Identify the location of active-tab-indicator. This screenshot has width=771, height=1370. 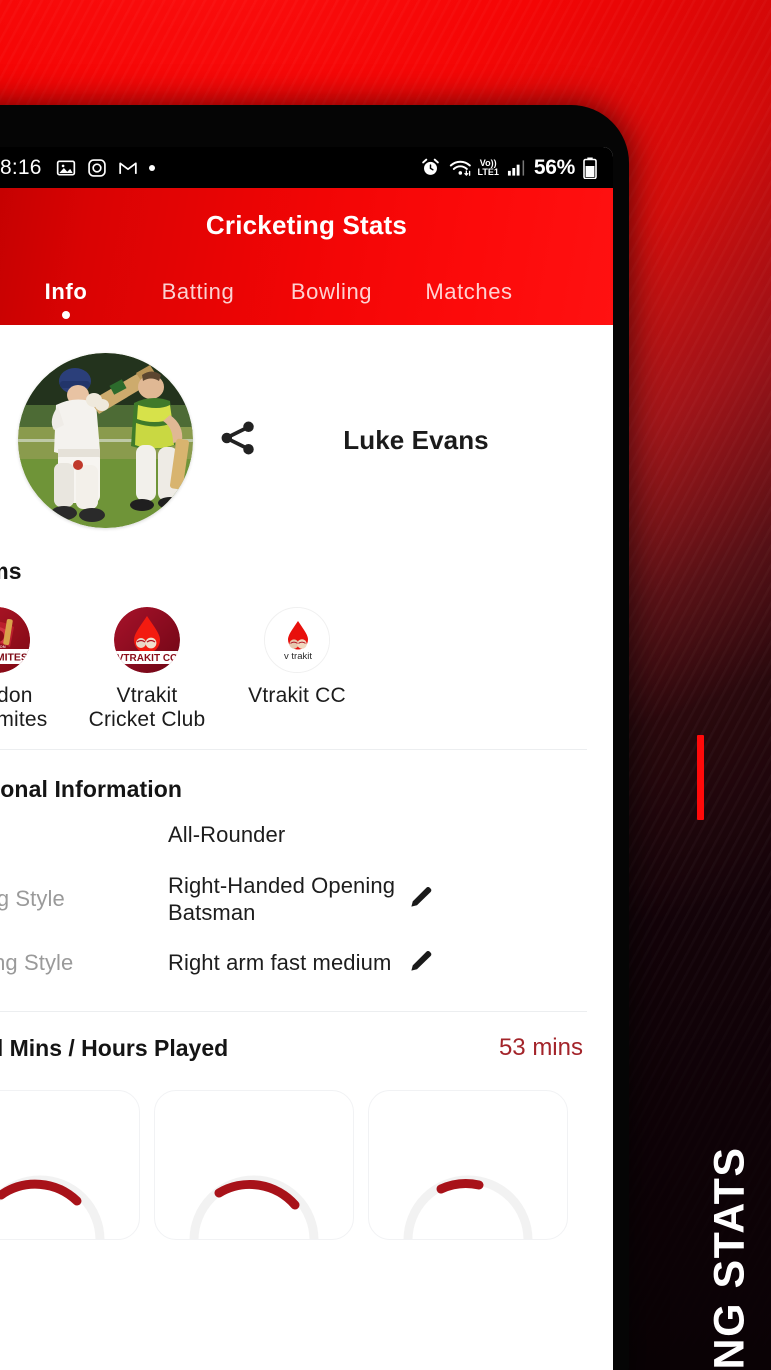
(66, 315).